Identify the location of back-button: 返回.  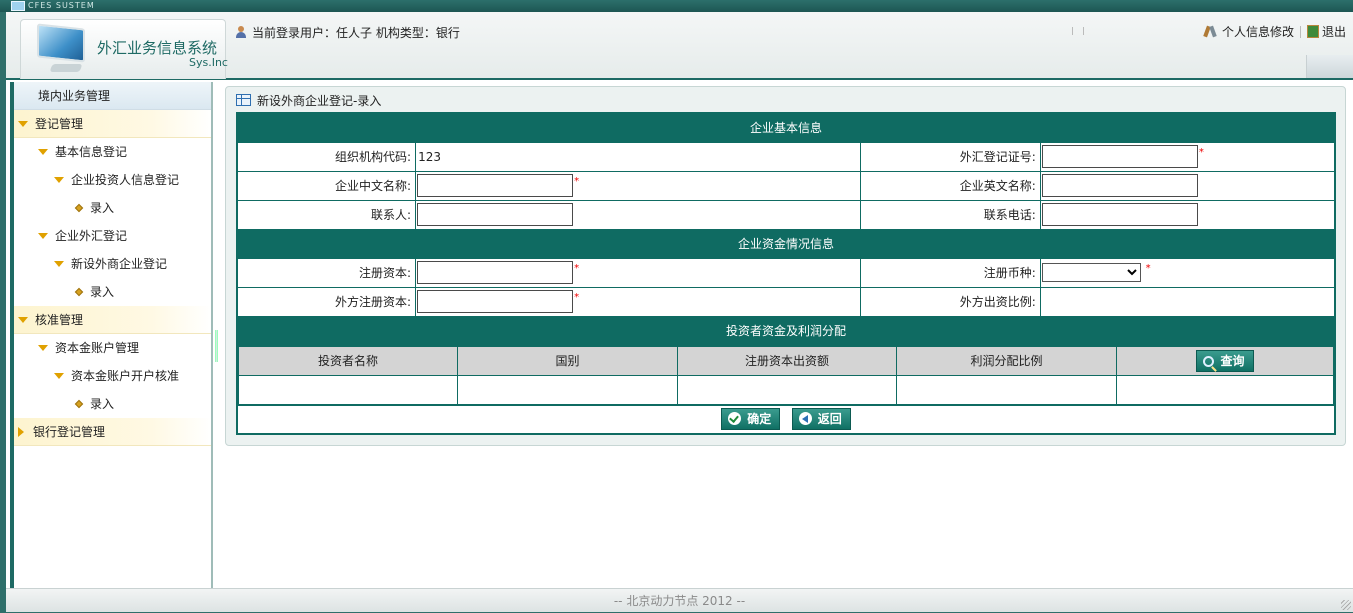
(821, 419).